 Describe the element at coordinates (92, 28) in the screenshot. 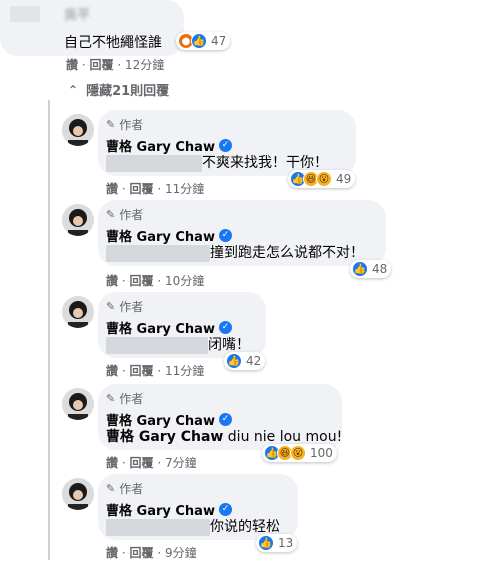

I see `top-comment-bubble: 吳平 自己不牠繩怪誰` at that location.